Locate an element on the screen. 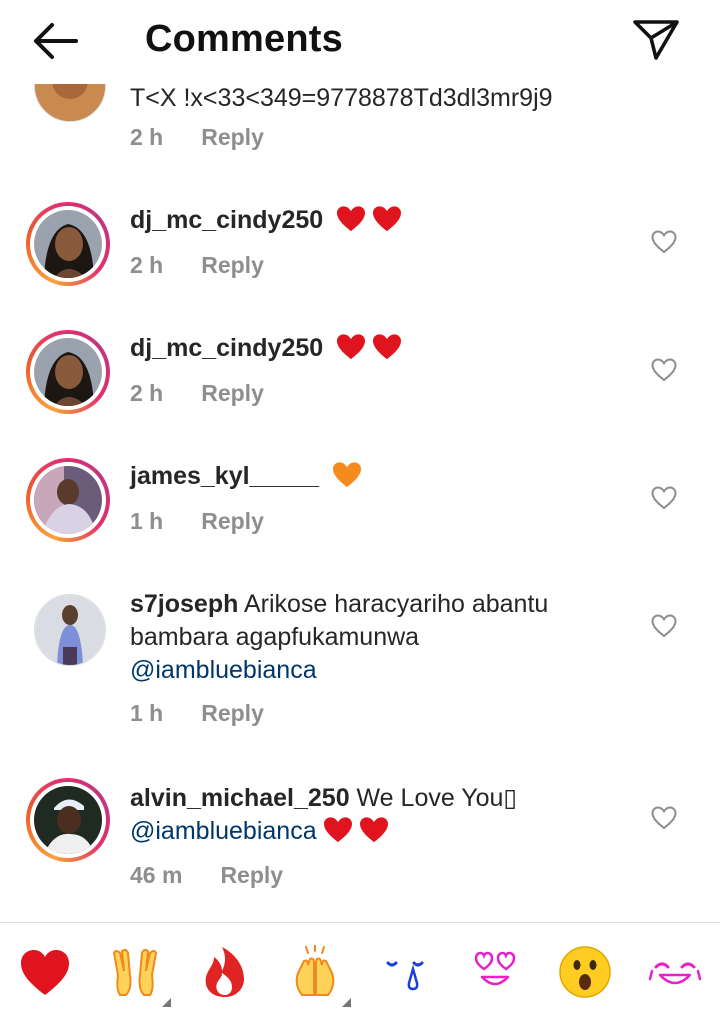 Image resolution: width=720 pixels, height=1018 pixels. comment-meta: 46 m Reply is located at coordinates (206, 875).